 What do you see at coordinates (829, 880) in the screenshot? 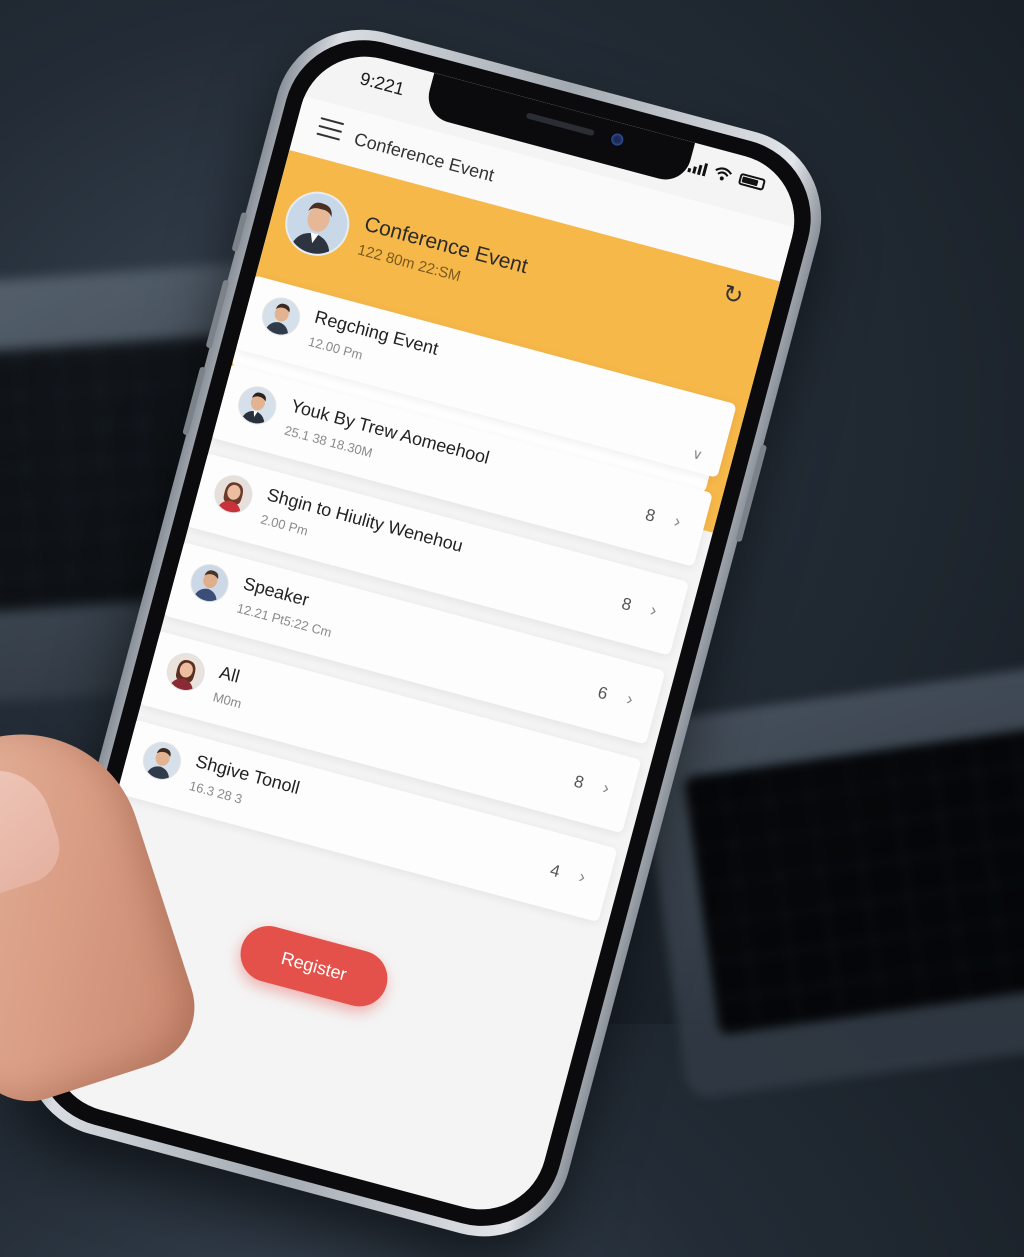
I see `background-laptop-right` at bounding box center [829, 880].